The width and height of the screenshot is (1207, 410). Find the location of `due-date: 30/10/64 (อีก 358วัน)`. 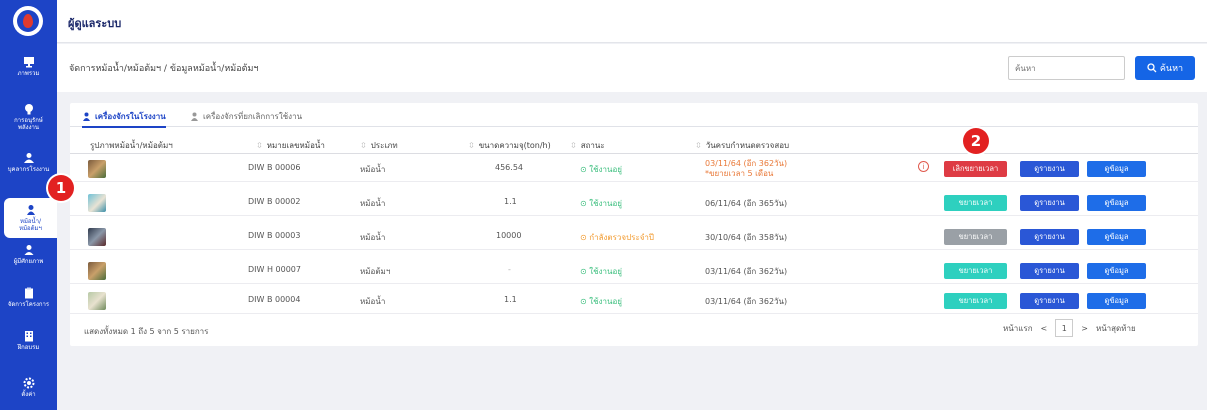

due-date: 30/10/64 (อีก 358วัน) is located at coordinates (746, 237).